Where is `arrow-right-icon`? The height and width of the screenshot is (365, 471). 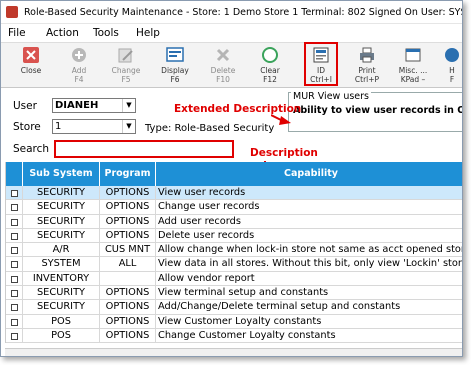
arrow-right-icon is located at coordinates (281, 119).